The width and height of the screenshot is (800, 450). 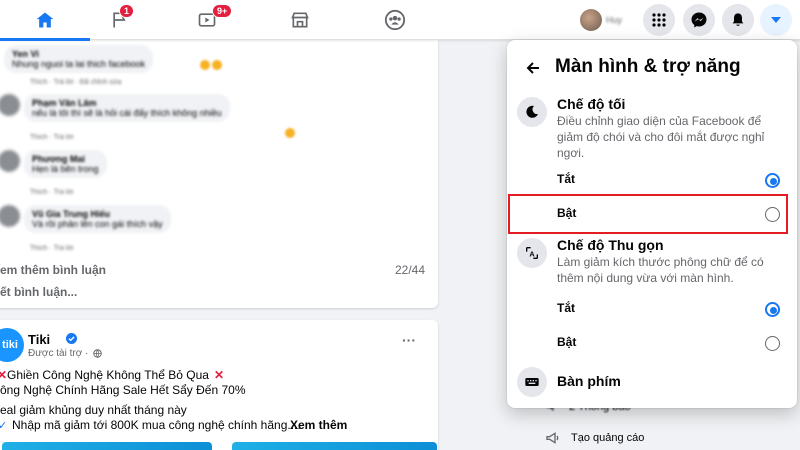 I want to click on comment-bubble: Phương Mai Hẹn là bên trong, so click(x=65, y=164).